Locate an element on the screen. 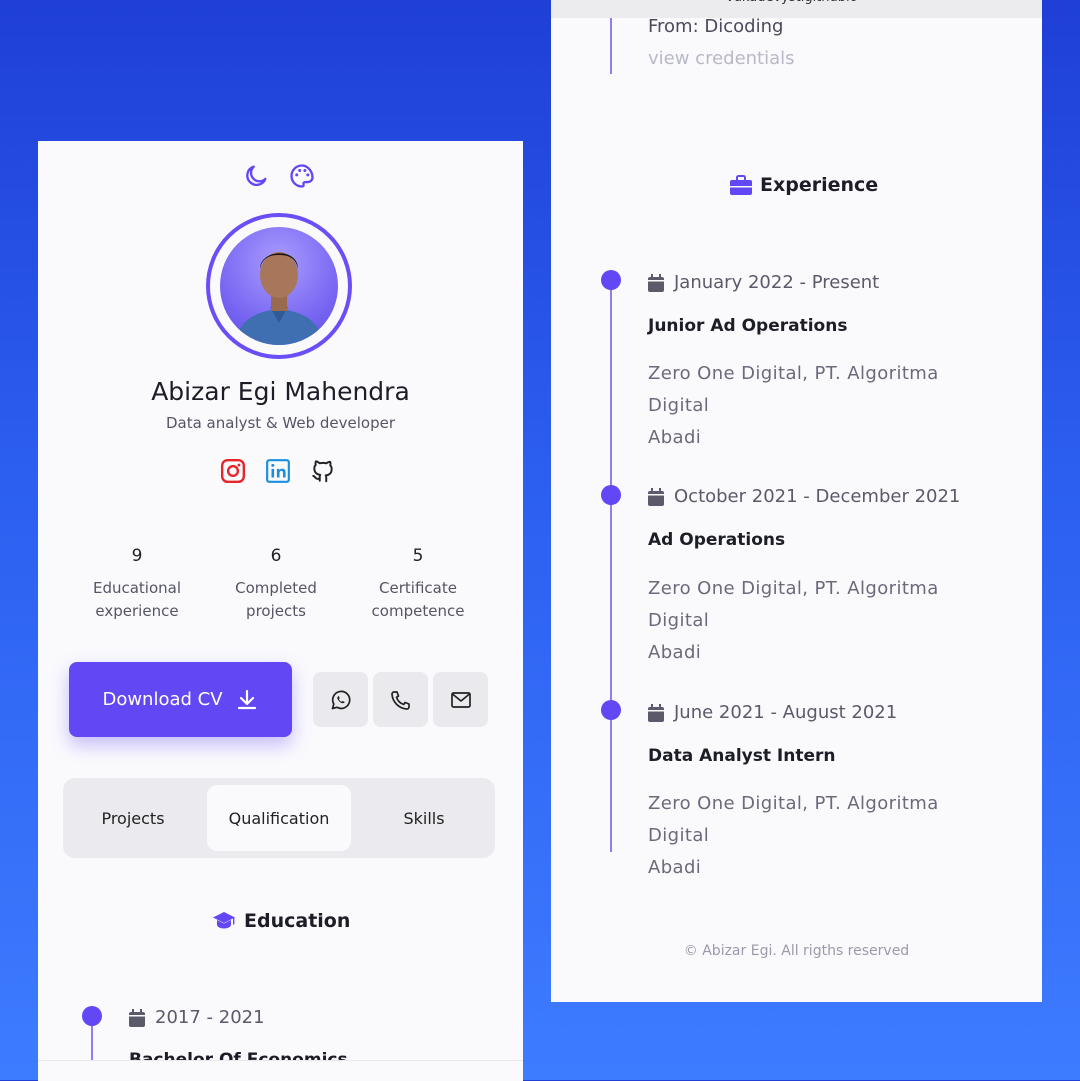  moon-icon is located at coordinates (256, 176).